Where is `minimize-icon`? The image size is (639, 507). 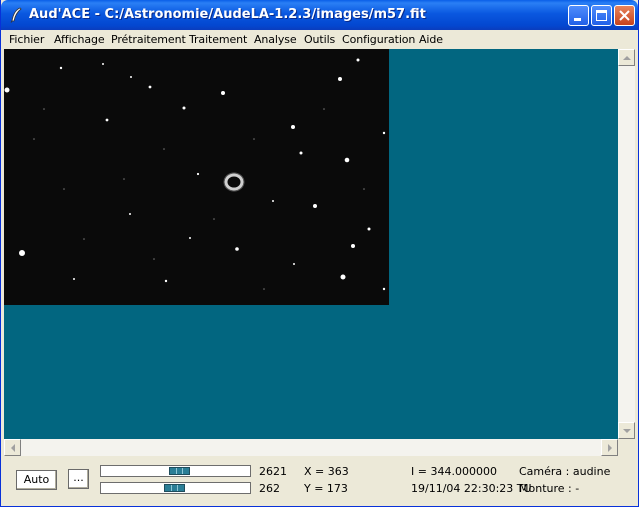
minimize-icon is located at coordinates (577, 19).